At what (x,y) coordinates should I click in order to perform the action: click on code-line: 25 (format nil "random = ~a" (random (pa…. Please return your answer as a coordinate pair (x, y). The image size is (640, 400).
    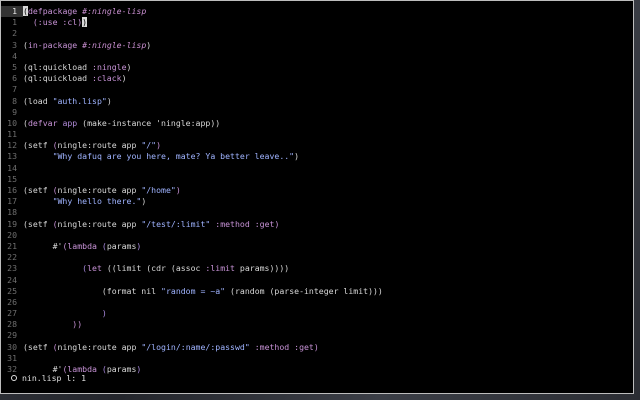
    Looking at the image, I should click on (317, 291).